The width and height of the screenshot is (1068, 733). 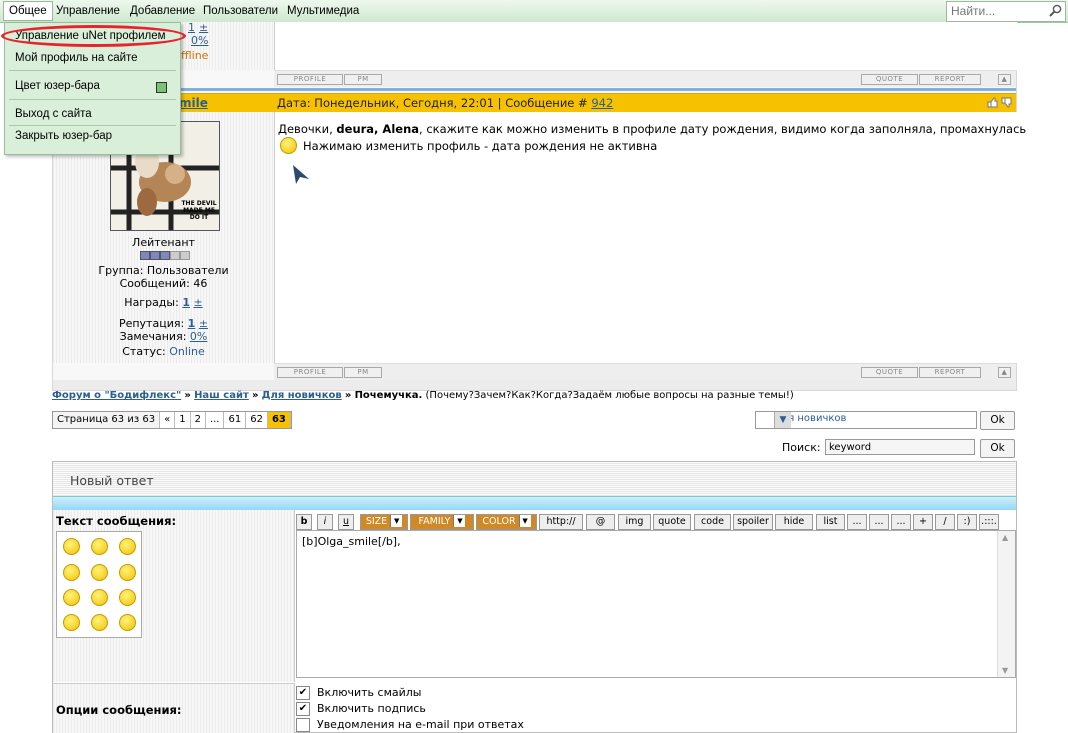 I want to click on smile-surprised-icon, so click(x=127, y=597).